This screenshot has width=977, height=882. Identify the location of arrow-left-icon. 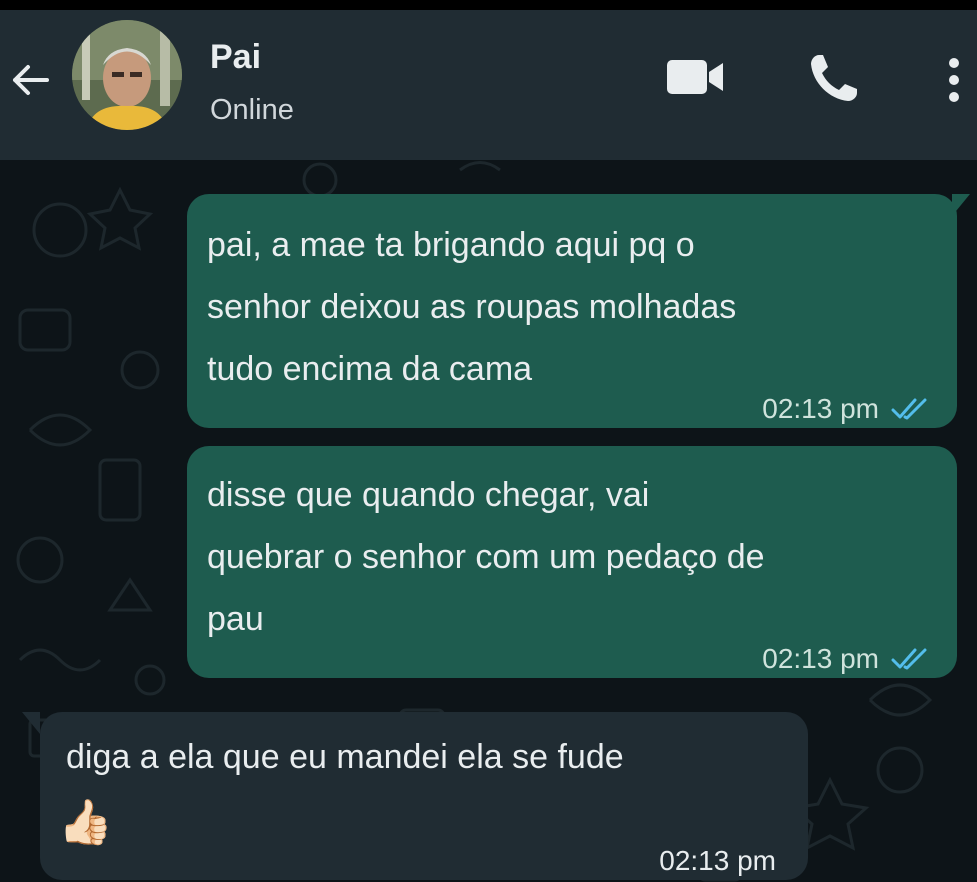
(31, 80).